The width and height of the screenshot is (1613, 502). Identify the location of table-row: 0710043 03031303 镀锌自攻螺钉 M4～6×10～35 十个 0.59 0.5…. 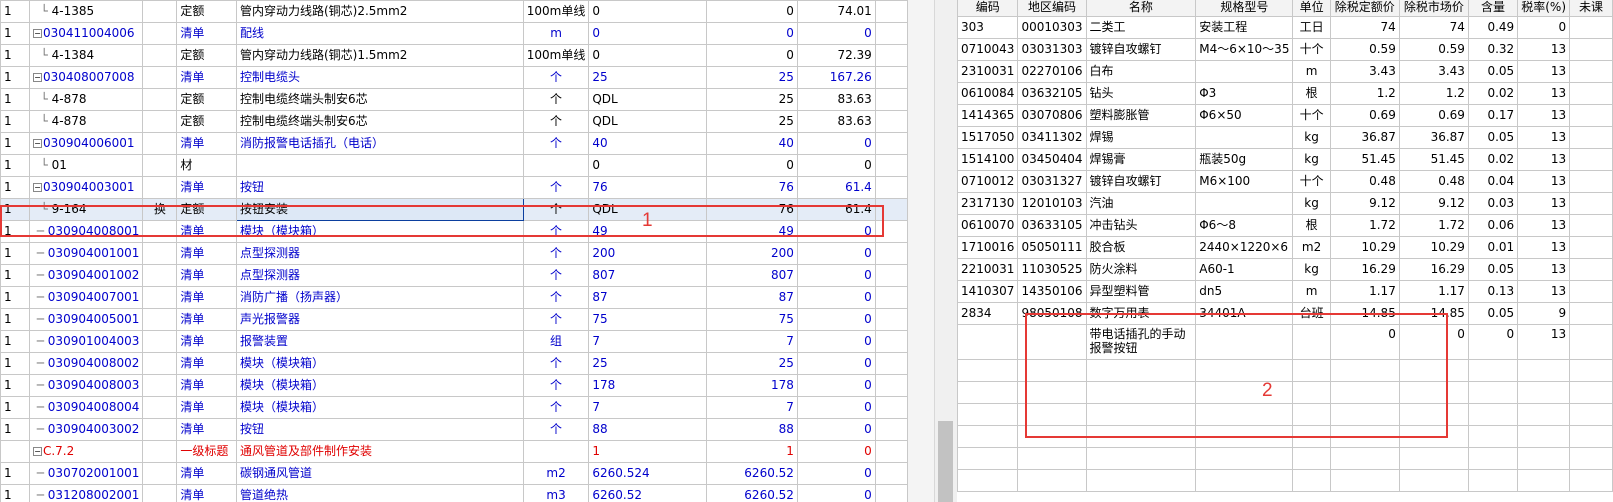
(1285, 49).